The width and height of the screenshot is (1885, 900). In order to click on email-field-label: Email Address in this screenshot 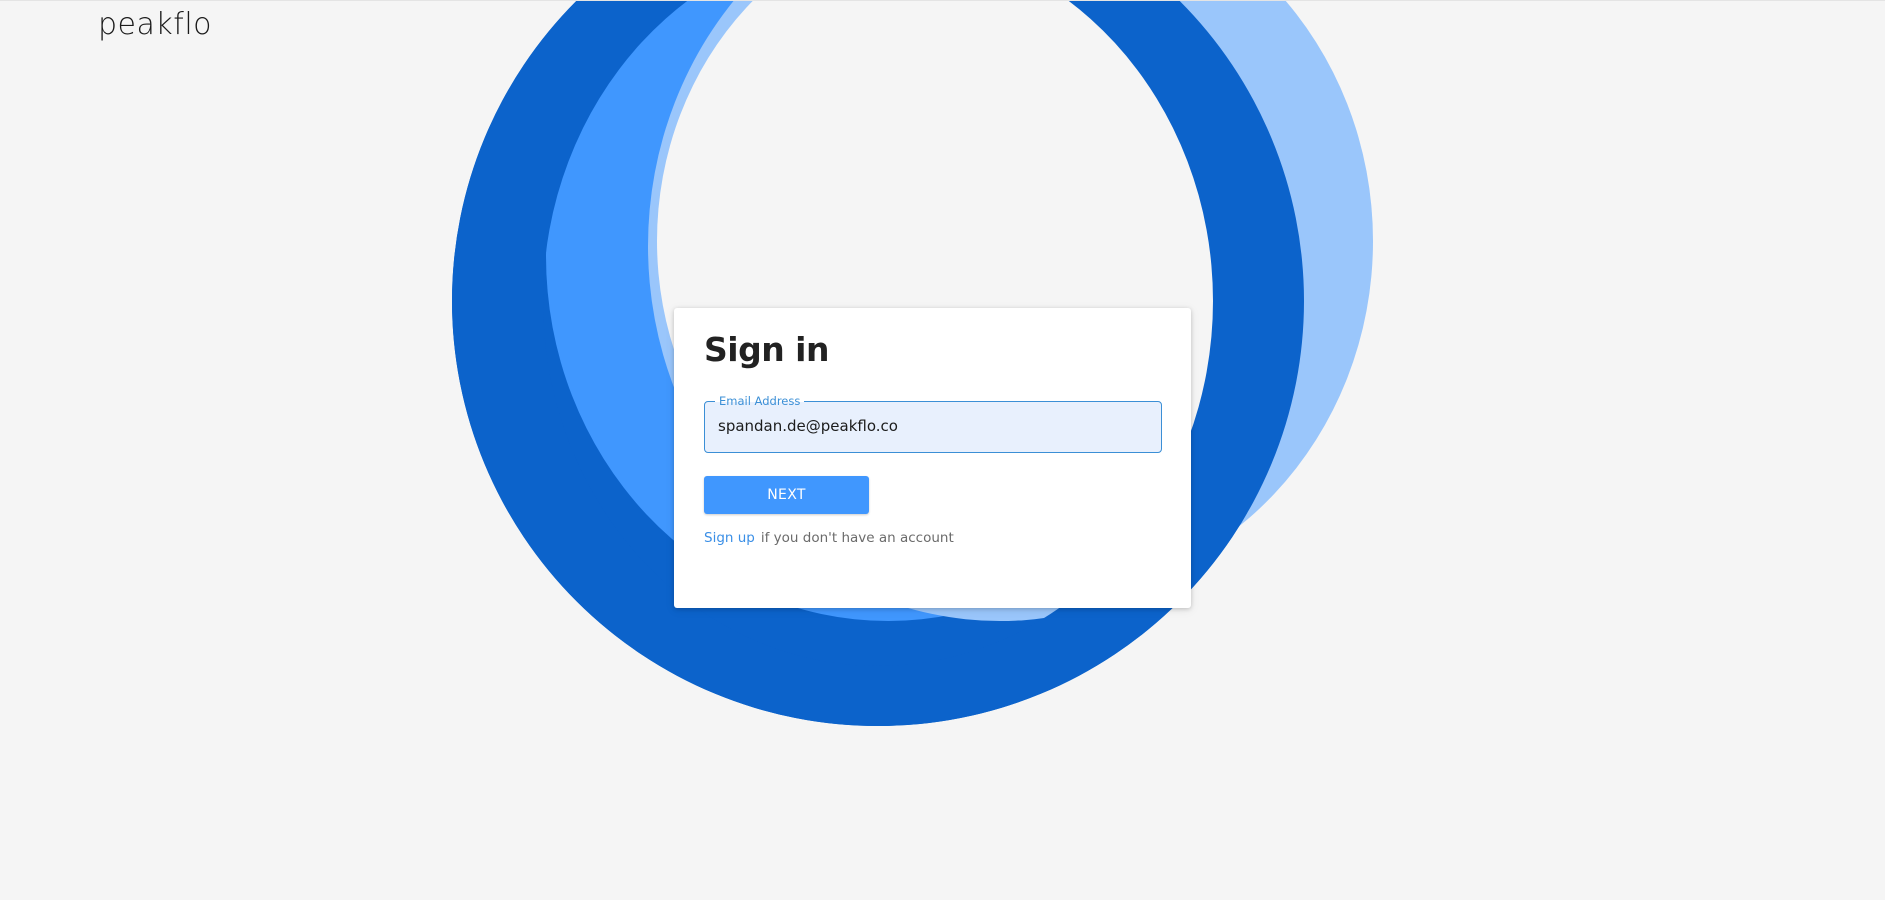, I will do `click(760, 401)`.